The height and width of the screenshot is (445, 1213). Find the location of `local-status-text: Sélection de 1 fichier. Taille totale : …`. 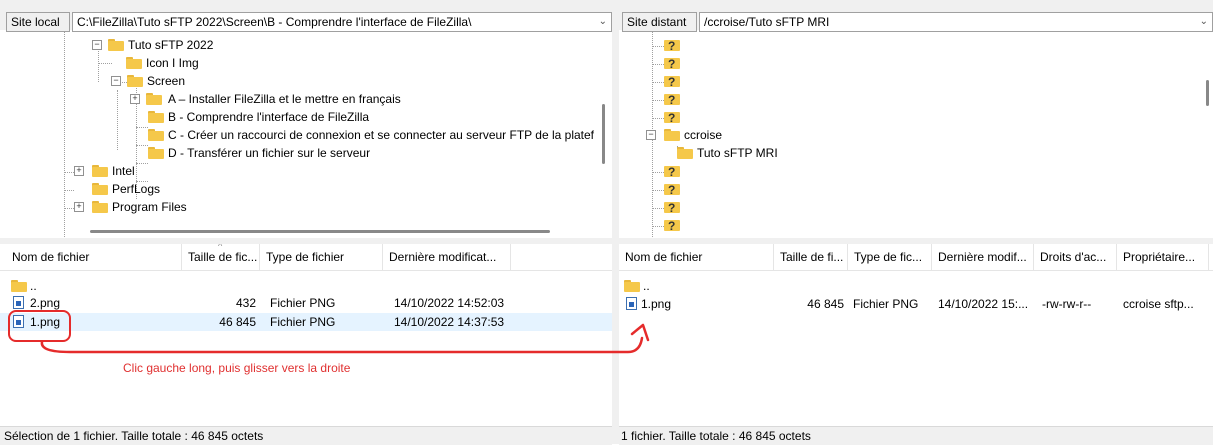

local-status-text: Sélection de 1 fichier. Taille totale : … is located at coordinates (134, 436).